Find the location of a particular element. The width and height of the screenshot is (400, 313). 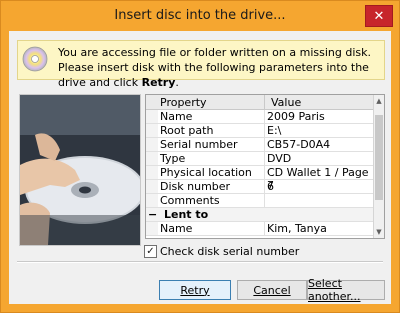

check-serial-checkbox: ✓ is located at coordinates (150, 251).